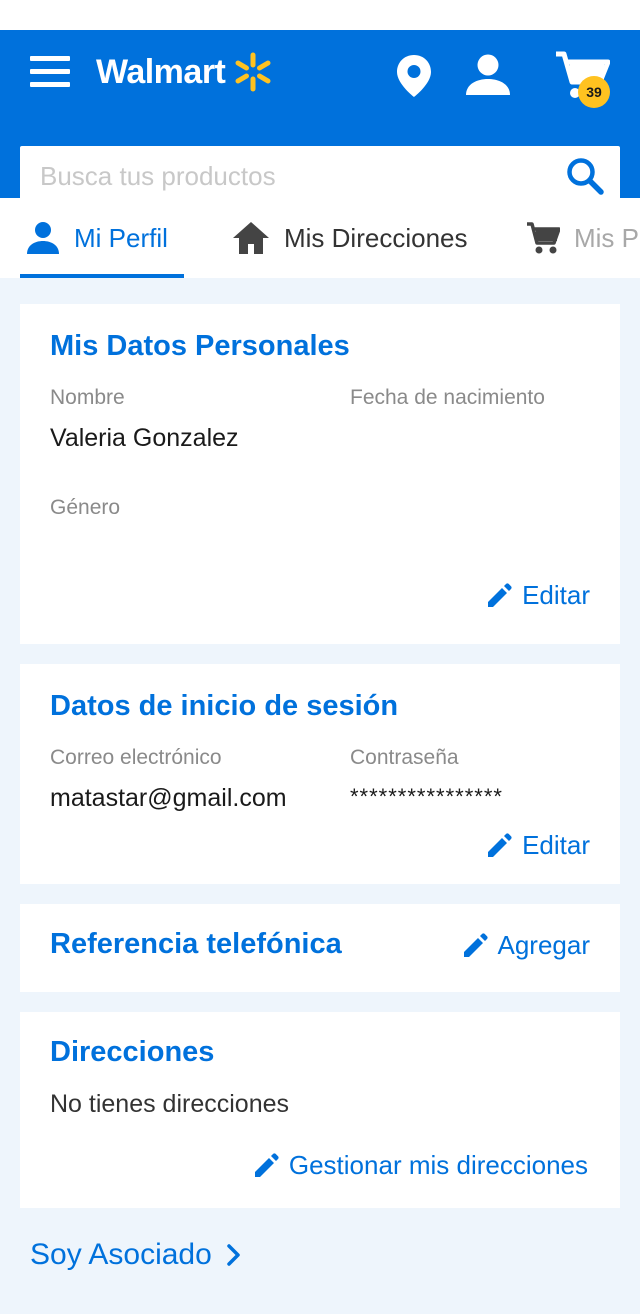 This screenshot has width=640, height=1314. I want to click on menu-icon, so click(50, 58).